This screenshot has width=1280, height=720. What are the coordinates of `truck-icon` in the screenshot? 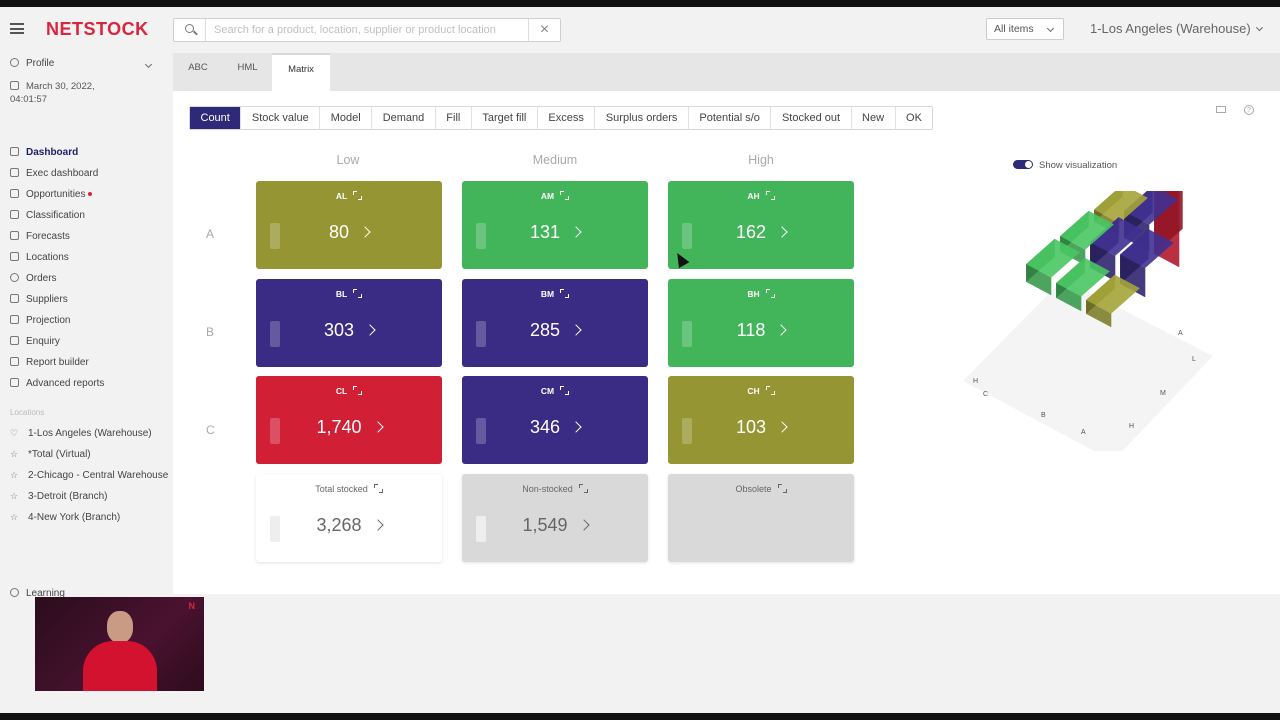 It's located at (14, 298).